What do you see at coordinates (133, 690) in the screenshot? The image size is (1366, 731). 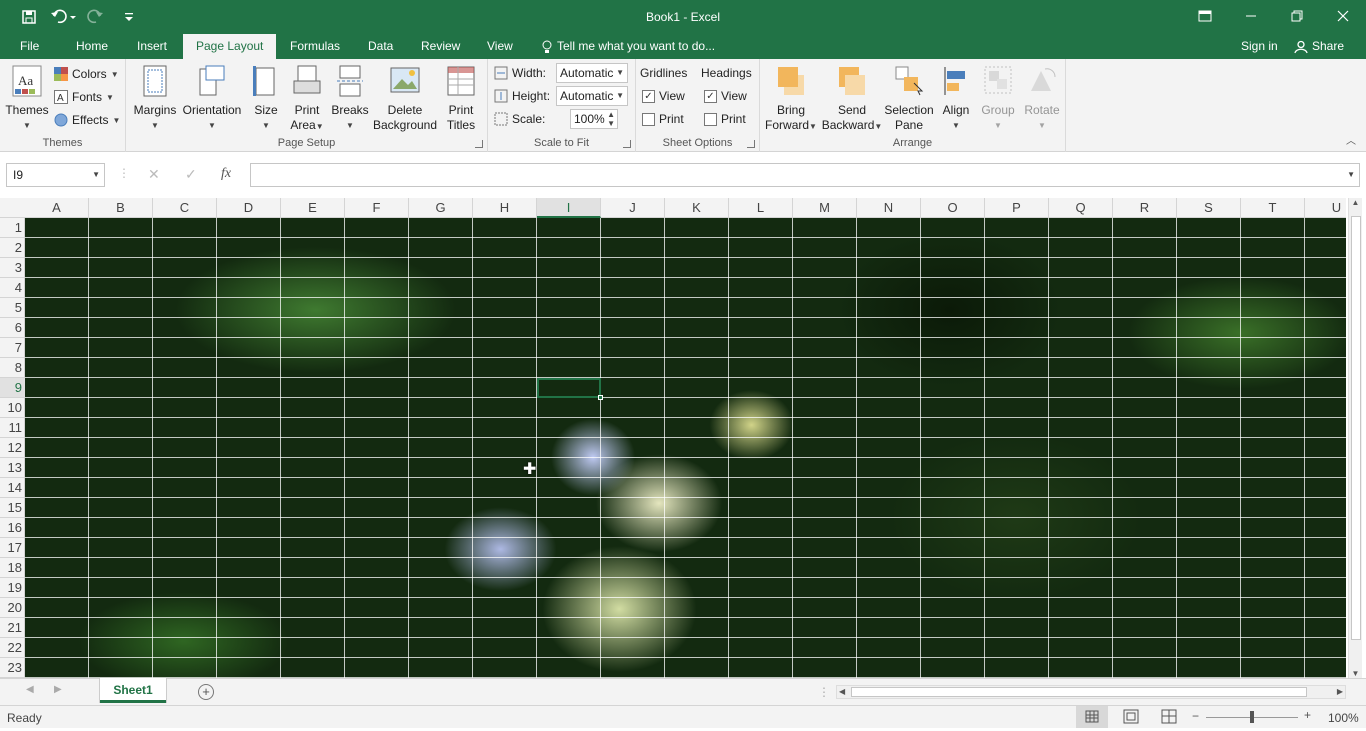 I see `sheet-tab-sheet1: Sheet1` at bounding box center [133, 690].